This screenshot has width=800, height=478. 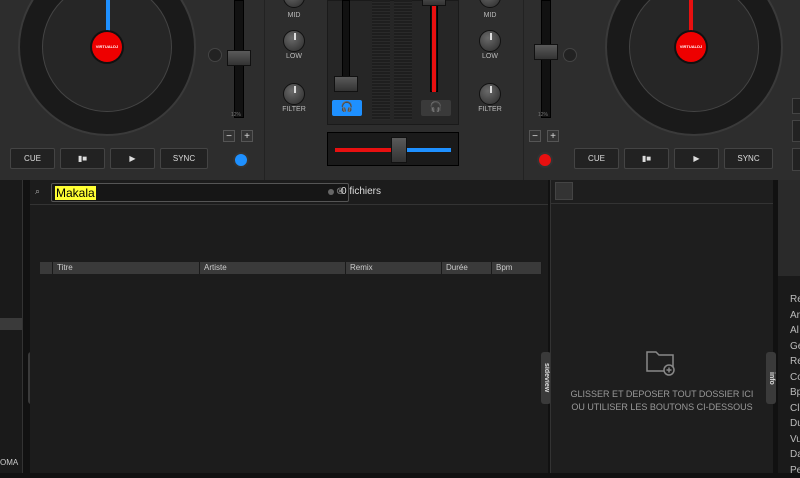 I want to click on info-list-item: Da, so click(x=795, y=455).